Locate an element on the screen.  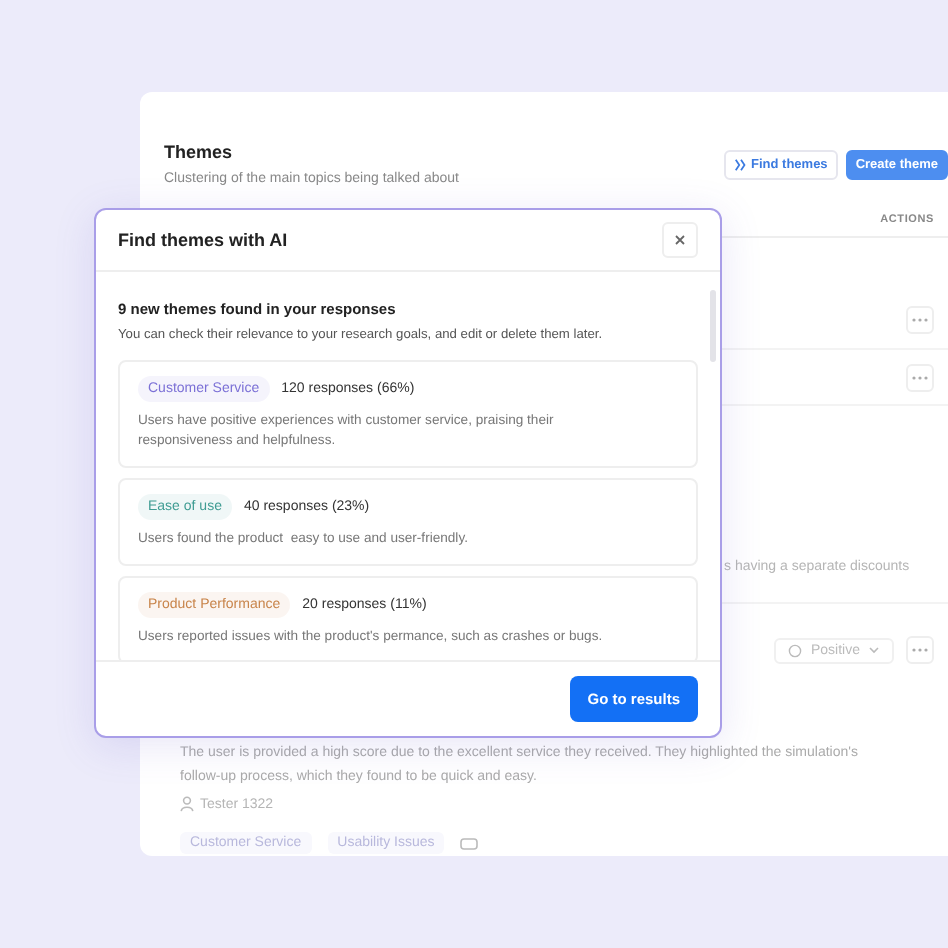
user-icon is located at coordinates (187, 804).